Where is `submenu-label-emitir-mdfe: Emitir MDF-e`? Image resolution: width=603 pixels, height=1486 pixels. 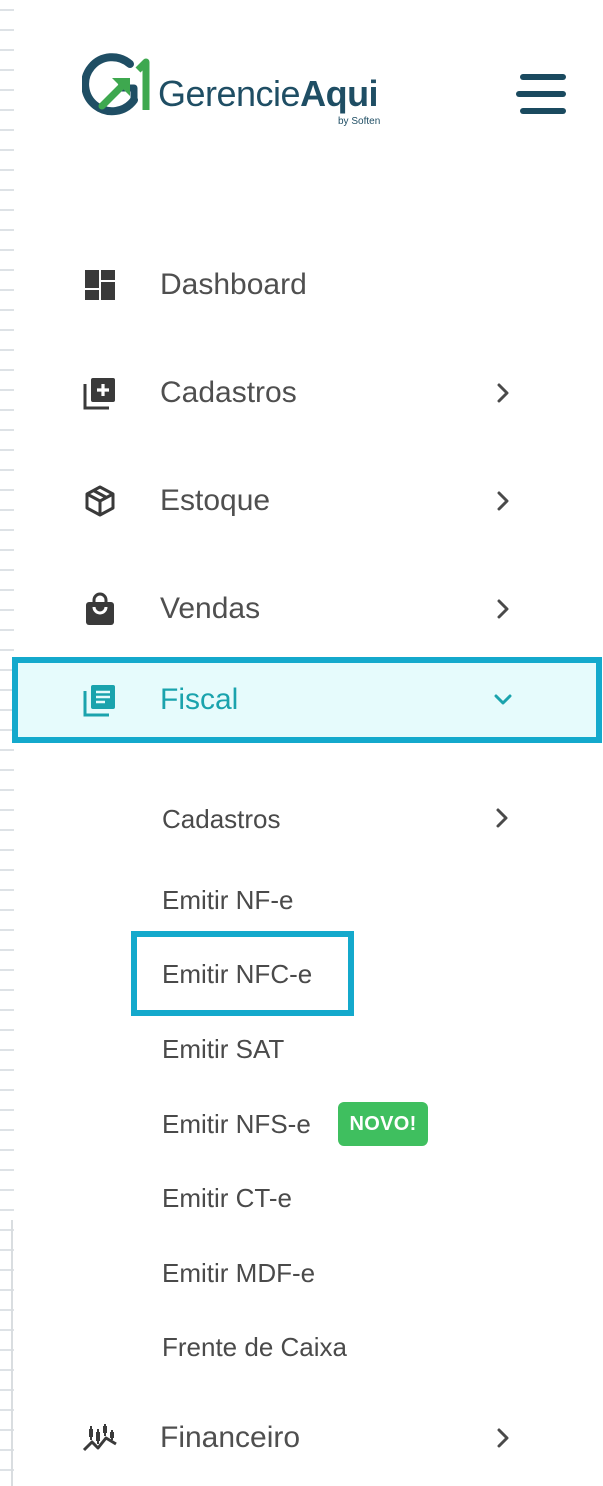 submenu-label-emitir-mdfe: Emitir MDF-e is located at coordinates (239, 1273).